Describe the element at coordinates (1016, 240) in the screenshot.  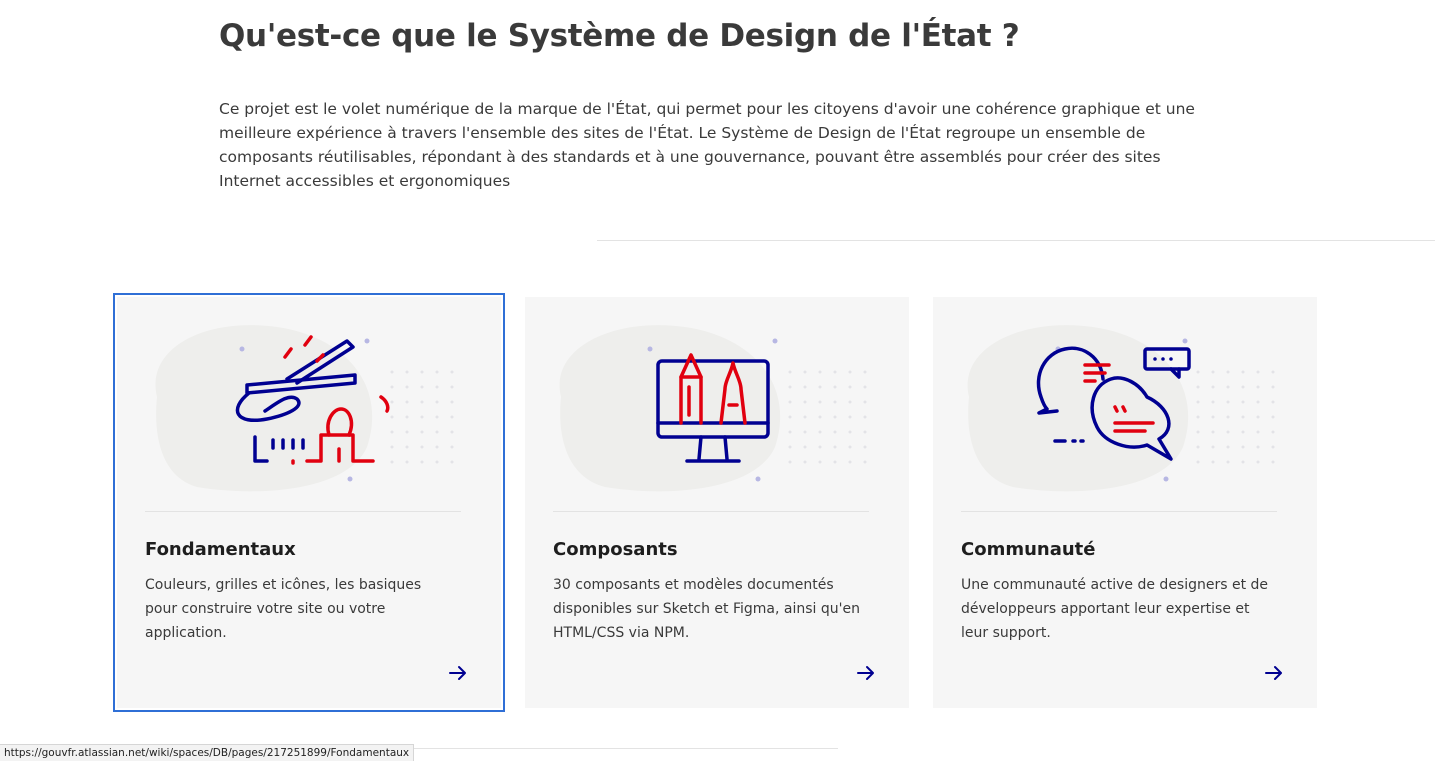
I see `section-divider` at that location.